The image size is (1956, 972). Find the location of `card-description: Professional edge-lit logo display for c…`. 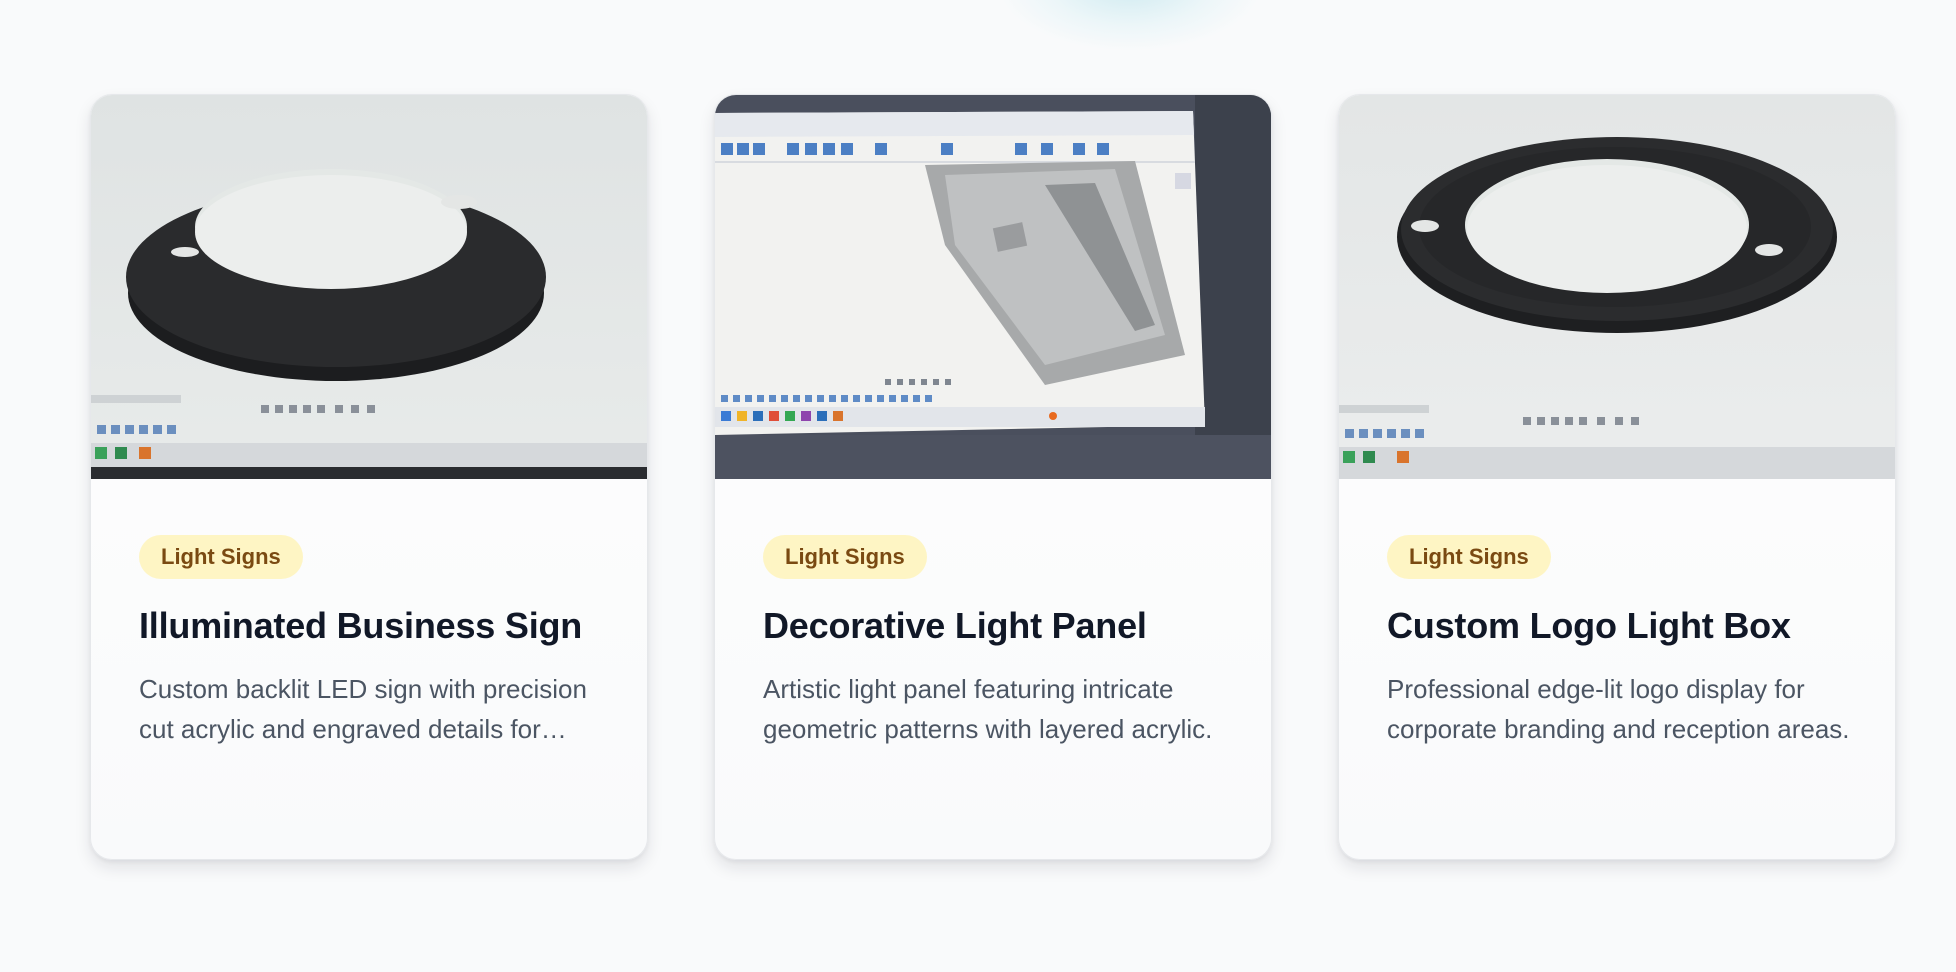

card-description: Professional edge-lit logo display for c… is located at coordinates (1618, 709).